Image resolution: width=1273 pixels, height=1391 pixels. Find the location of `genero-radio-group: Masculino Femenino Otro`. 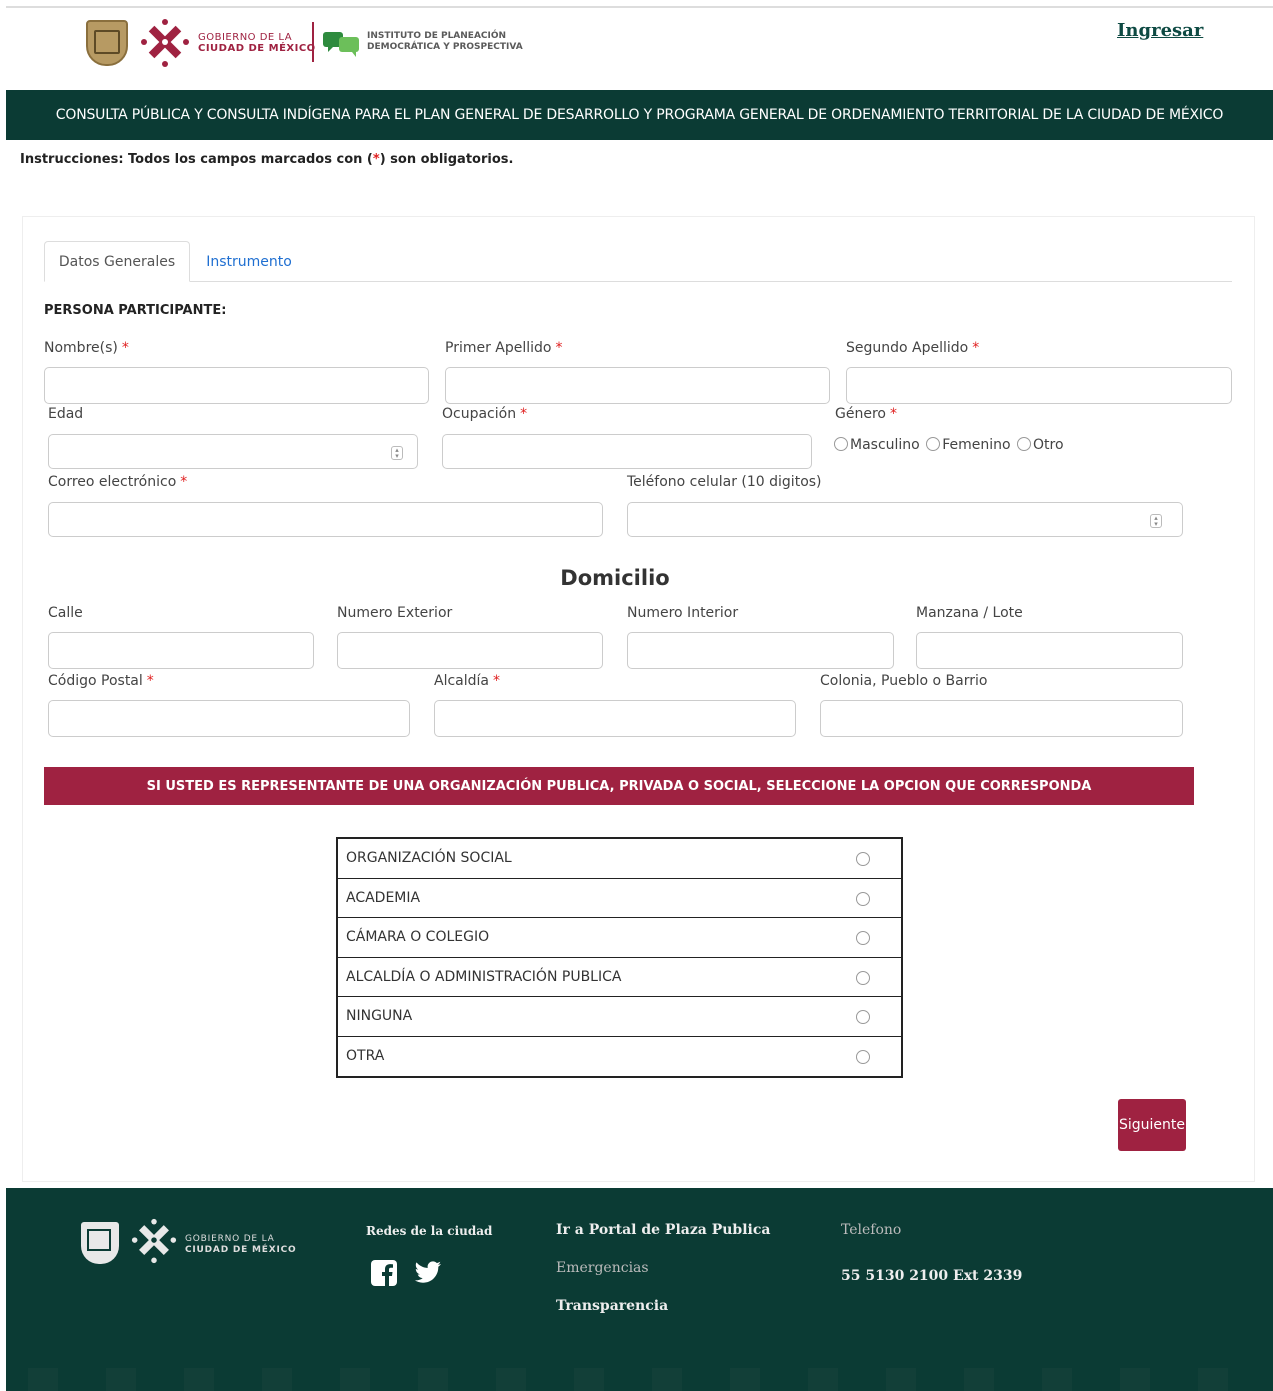

genero-radio-group: Masculino Femenino Otro is located at coordinates (950, 445).